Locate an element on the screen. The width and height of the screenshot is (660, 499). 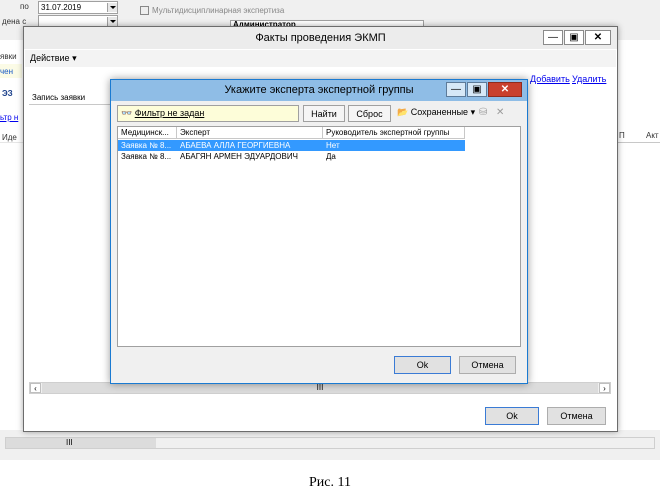
bg-left-label-4: ьтр н is located at coordinates (9, 117).